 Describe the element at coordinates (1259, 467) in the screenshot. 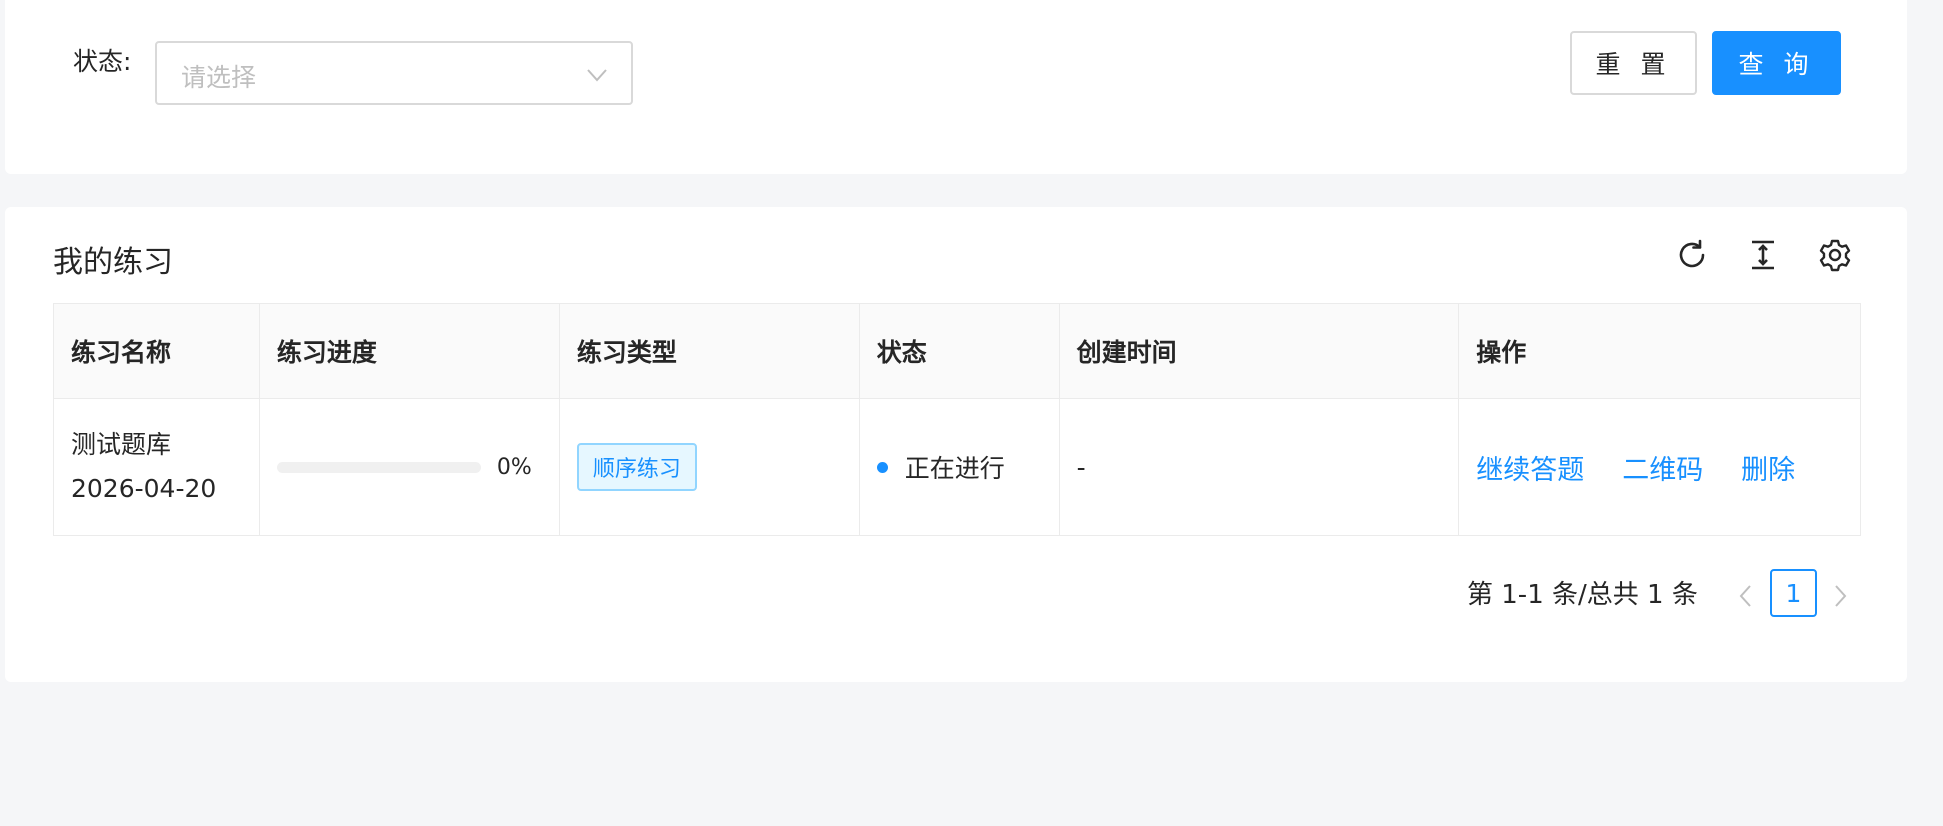

I see `created-cell: -` at that location.